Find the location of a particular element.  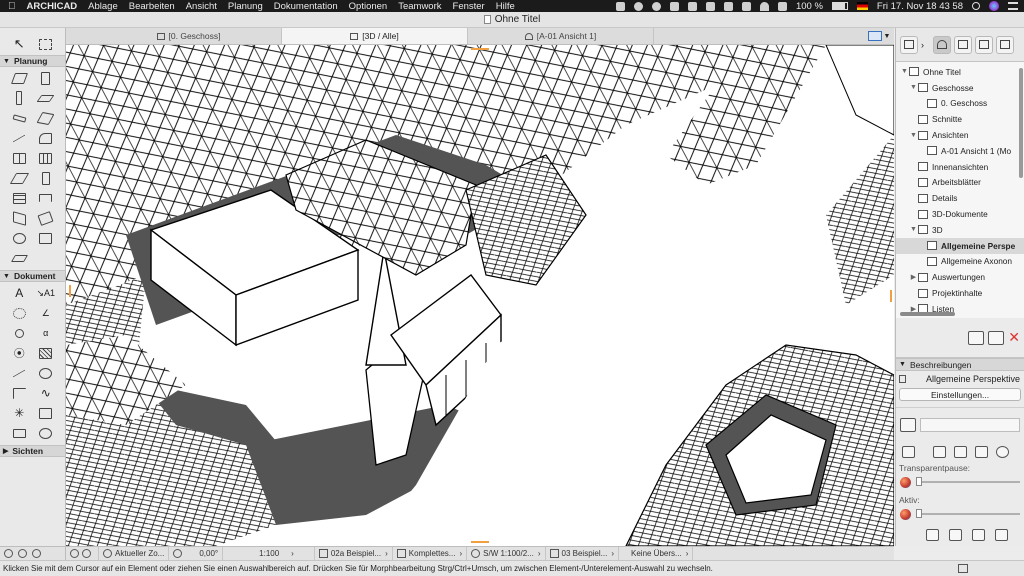

flag-de-icon is located at coordinates (862, 6).